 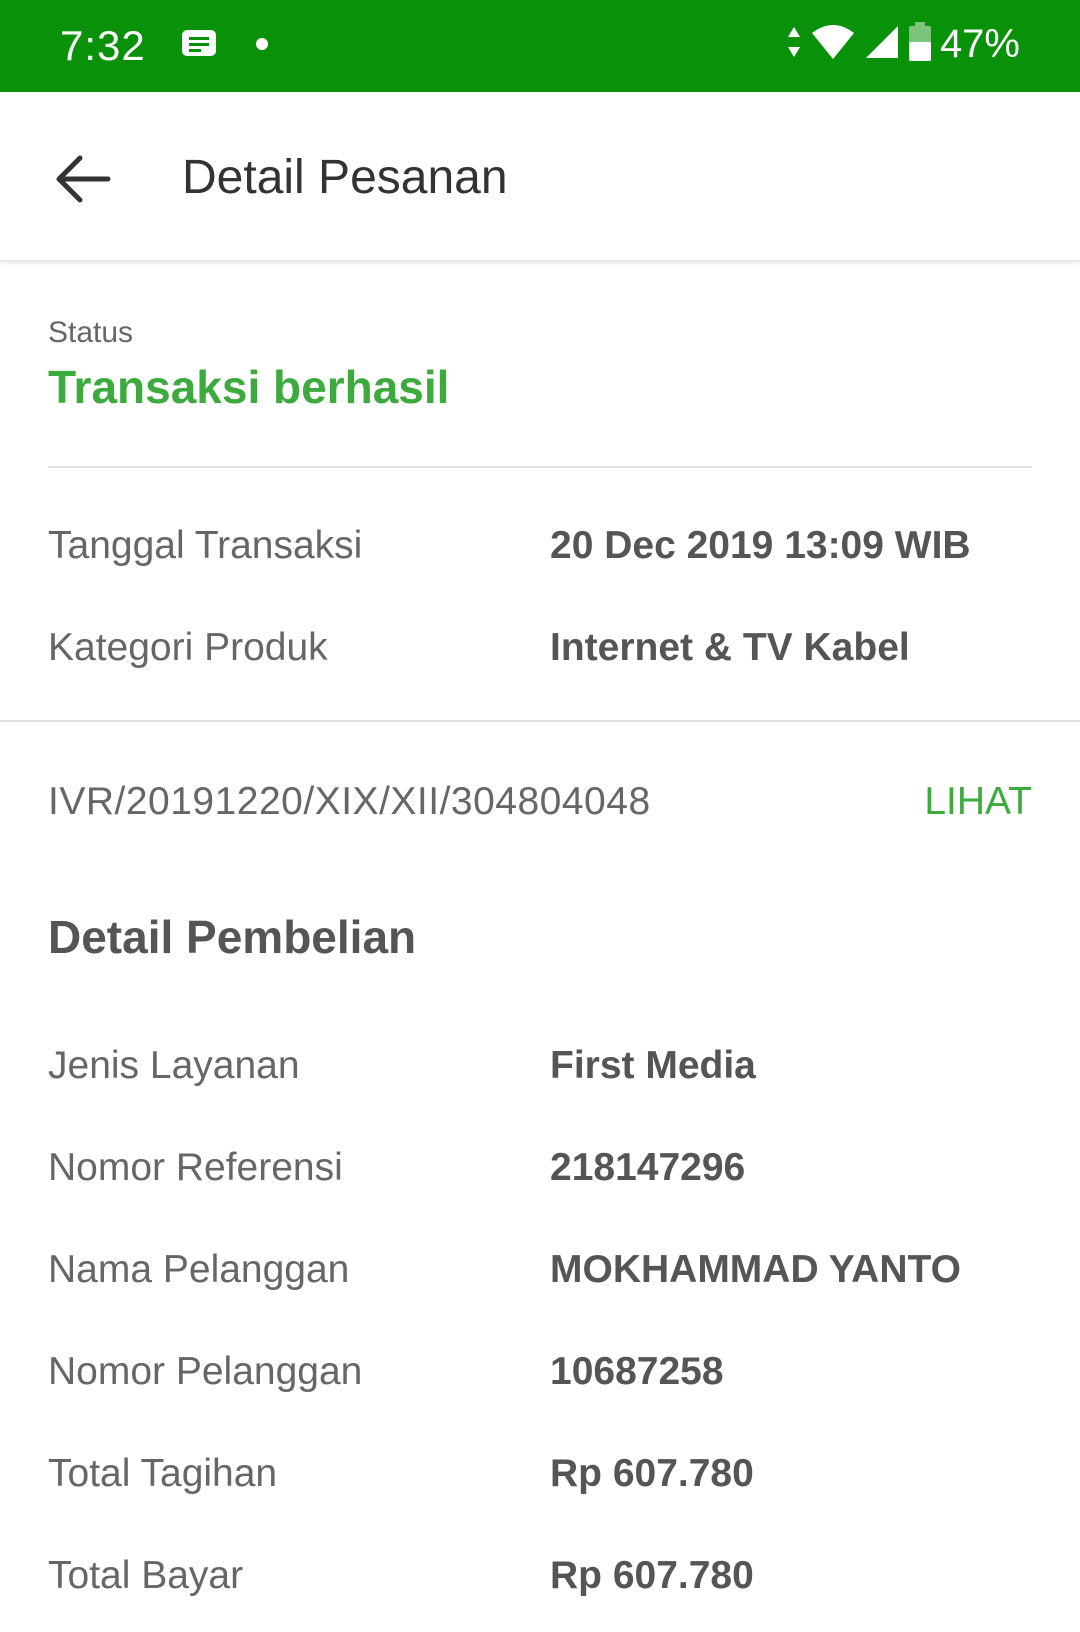 I want to click on service-type-value: First Media, so click(x=653, y=1065).